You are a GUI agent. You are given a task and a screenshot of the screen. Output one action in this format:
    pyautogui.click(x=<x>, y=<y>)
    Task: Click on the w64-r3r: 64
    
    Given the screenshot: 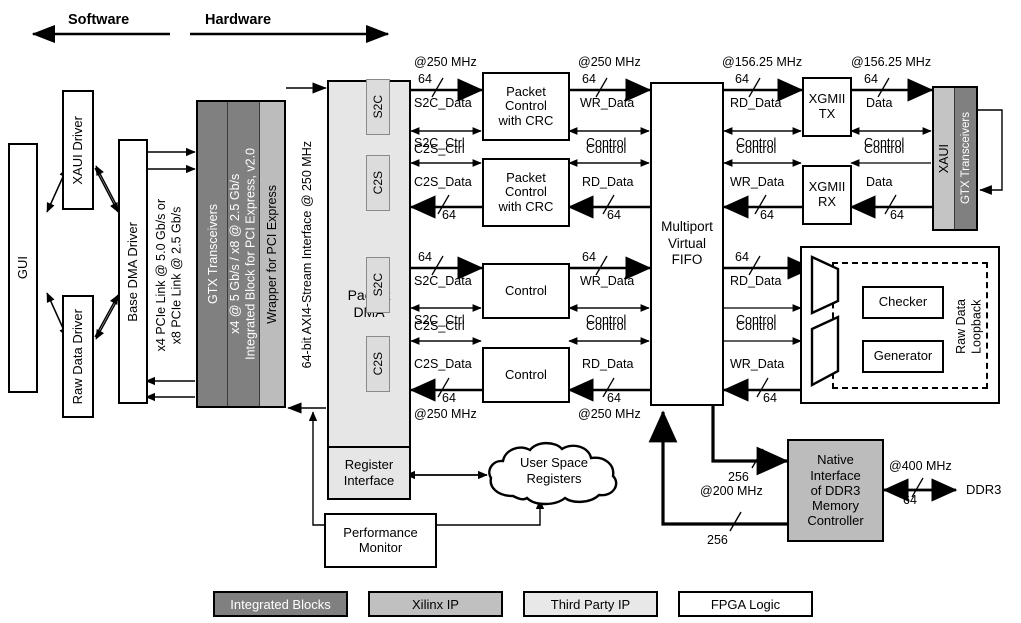 What is the action you would take?
    pyautogui.click(x=589, y=257)
    